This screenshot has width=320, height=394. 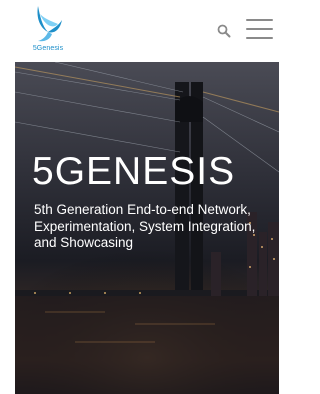 I want to click on logo-text: 5Genesis, so click(x=48, y=48).